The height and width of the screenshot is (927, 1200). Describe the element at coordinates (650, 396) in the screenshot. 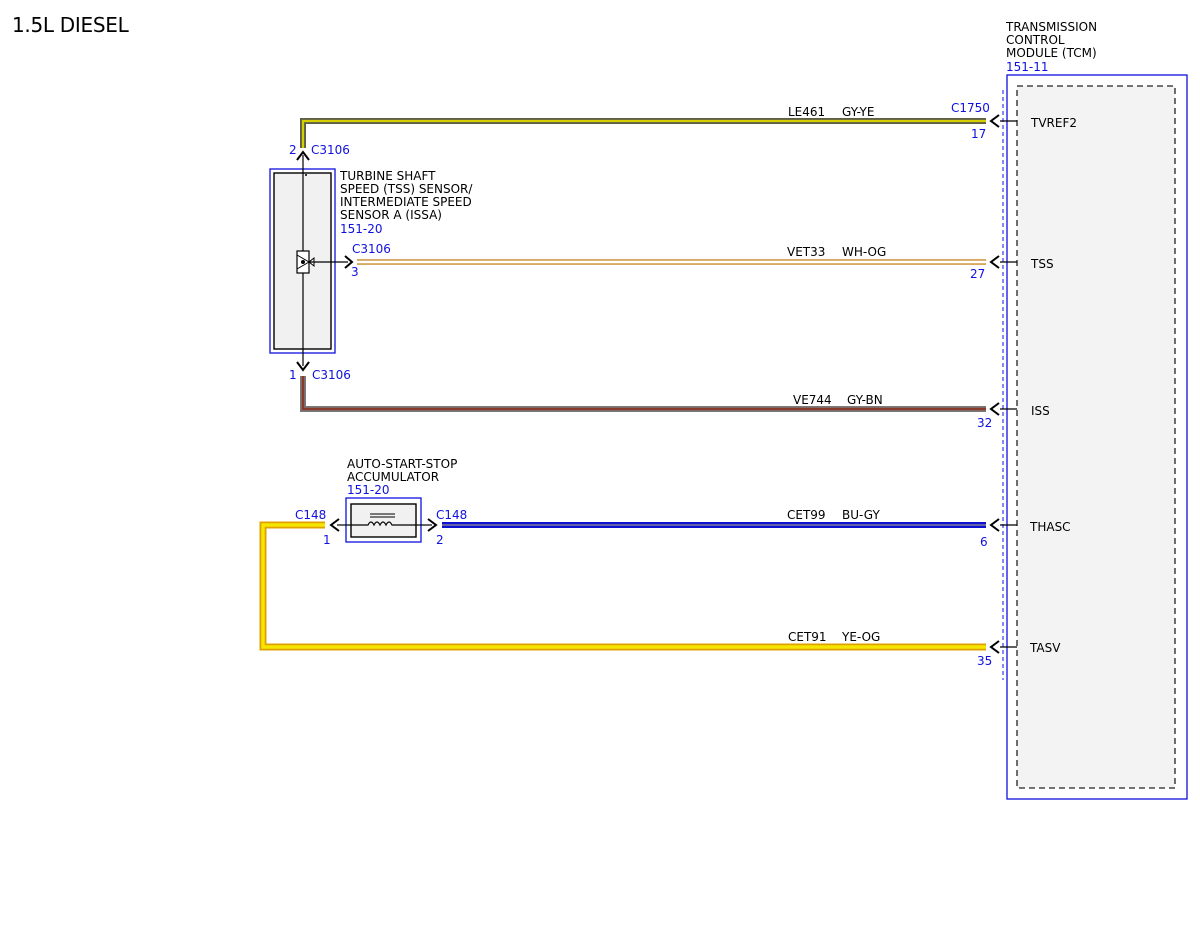

I see `wire-ve744: VE744 GY-BN` at that location.